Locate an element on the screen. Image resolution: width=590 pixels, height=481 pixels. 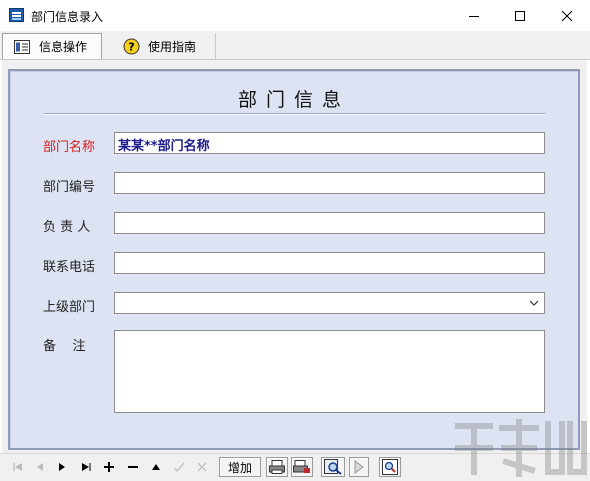
search-button is located at coordinates (333, 467).